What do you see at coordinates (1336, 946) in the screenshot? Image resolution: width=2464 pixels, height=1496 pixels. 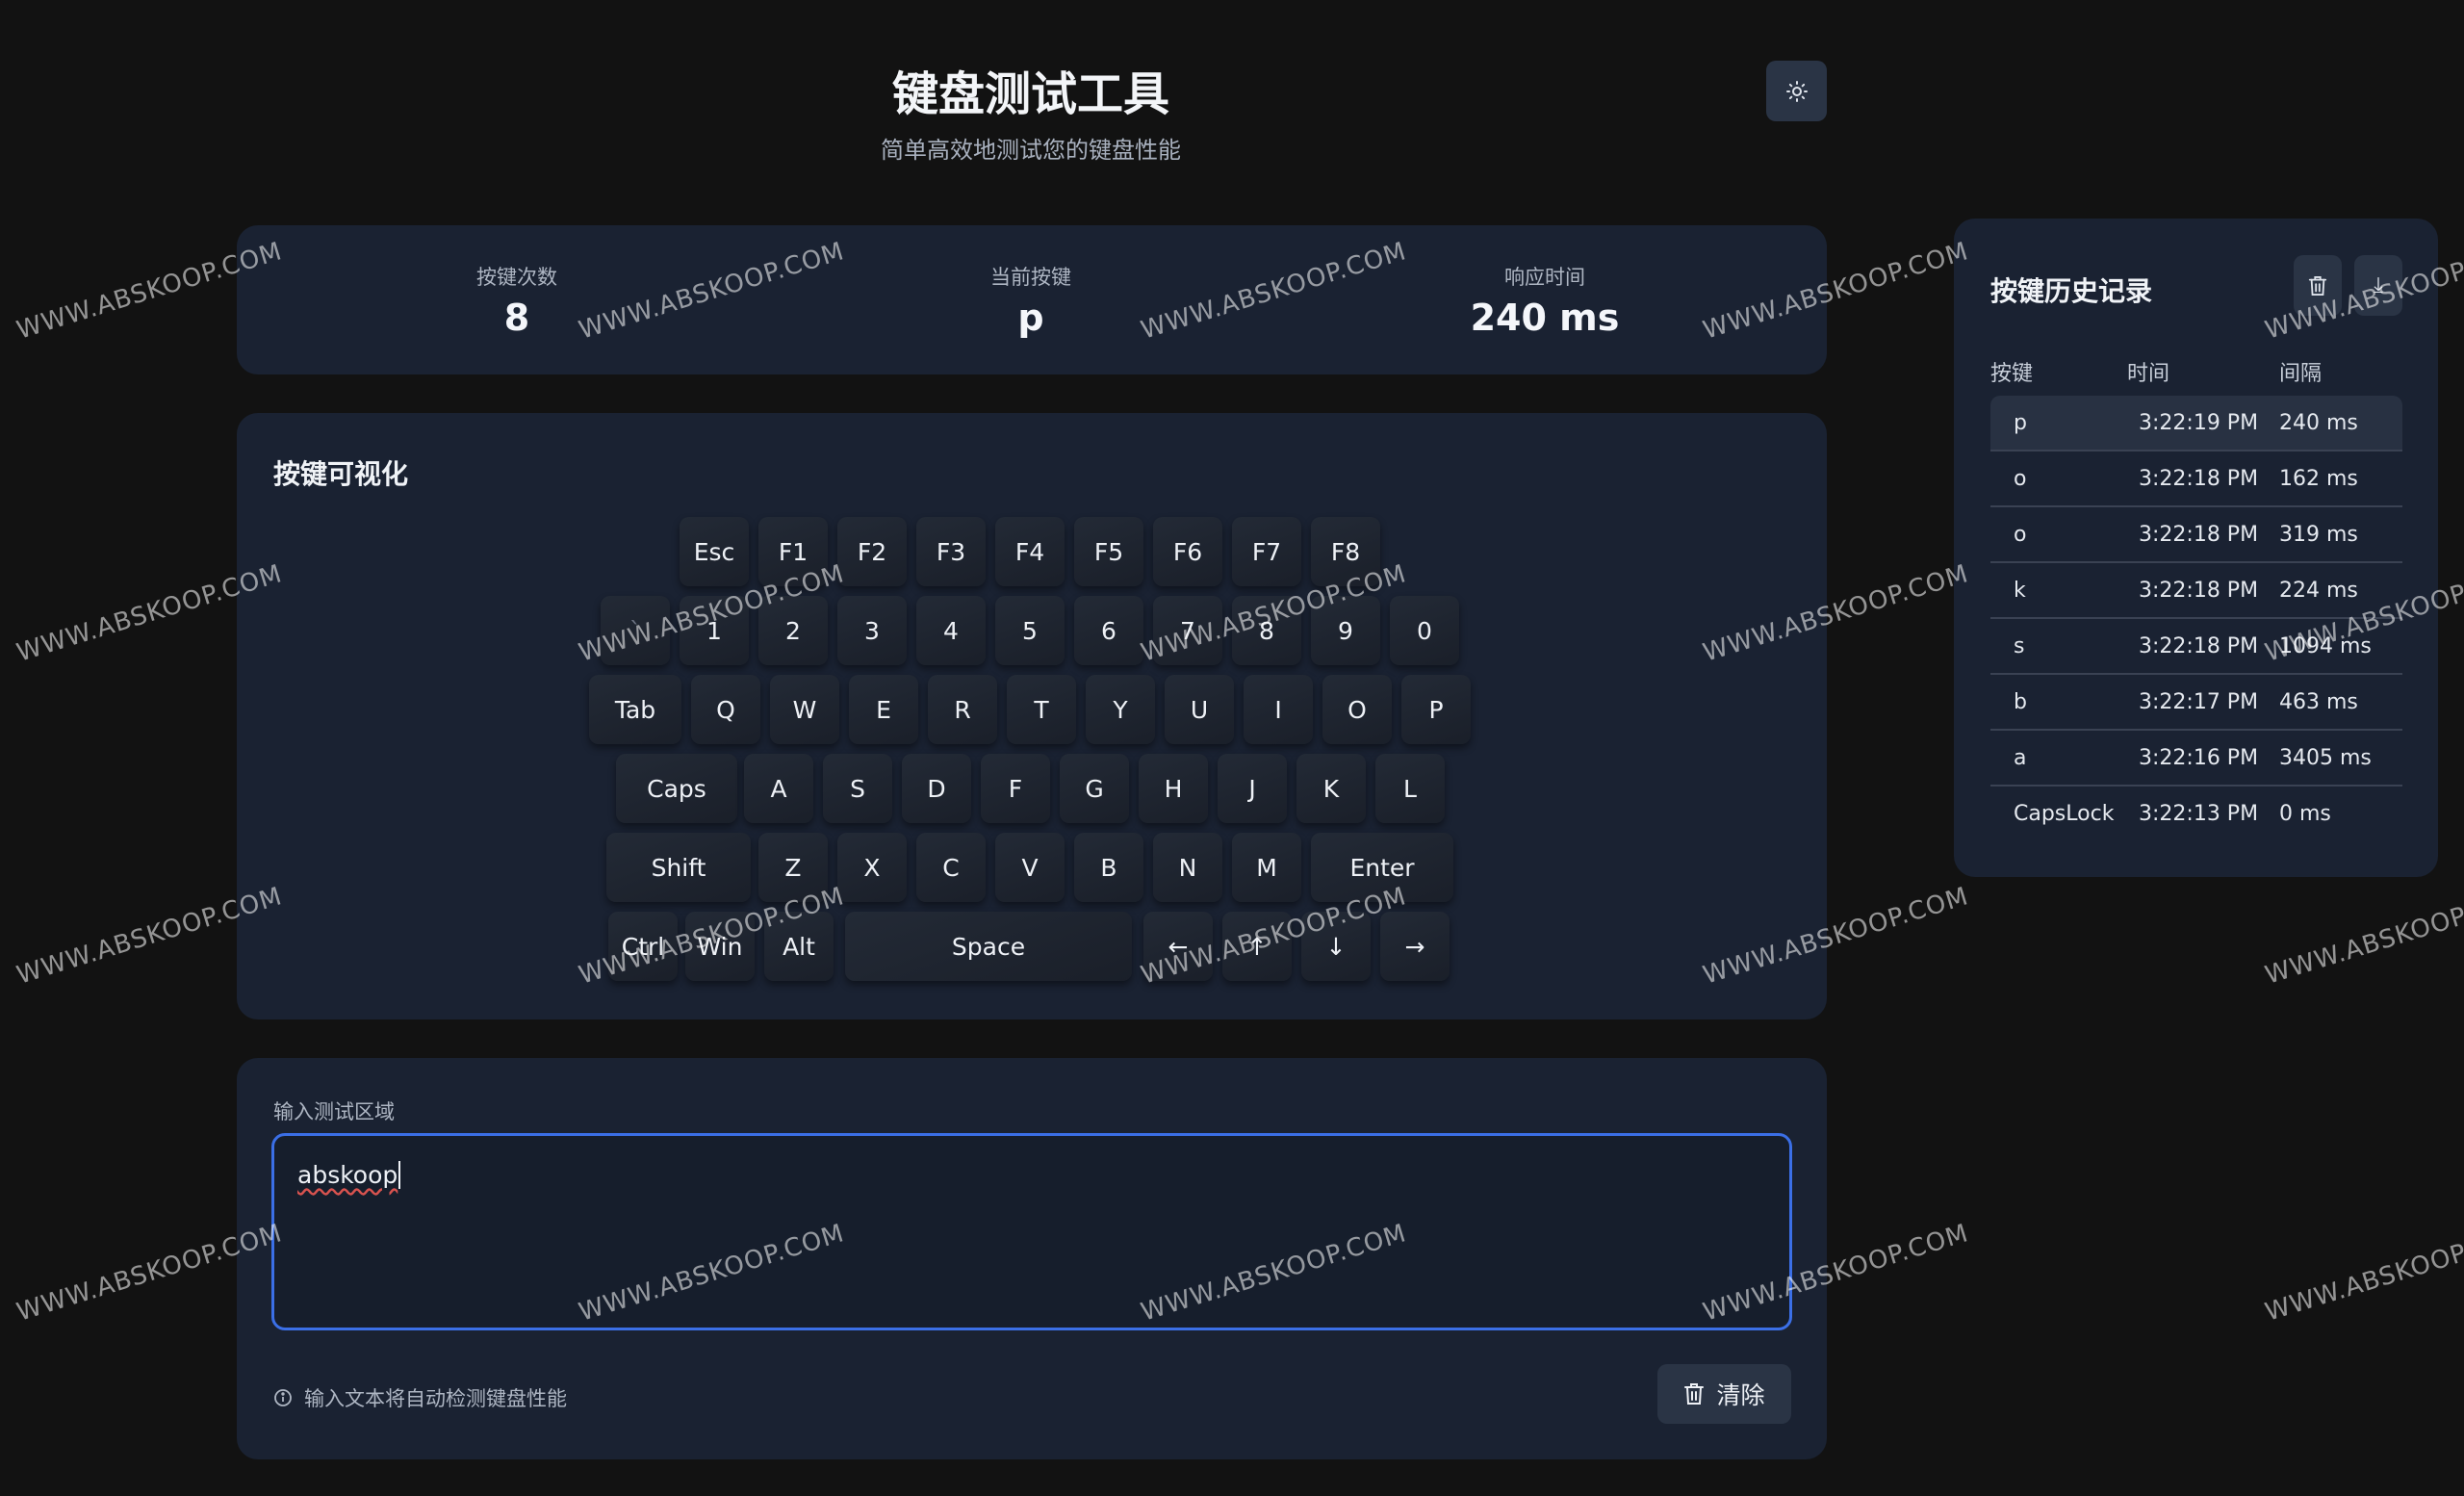 I see `key-arrow-down: ↓` at bounding box center [1336, 946].